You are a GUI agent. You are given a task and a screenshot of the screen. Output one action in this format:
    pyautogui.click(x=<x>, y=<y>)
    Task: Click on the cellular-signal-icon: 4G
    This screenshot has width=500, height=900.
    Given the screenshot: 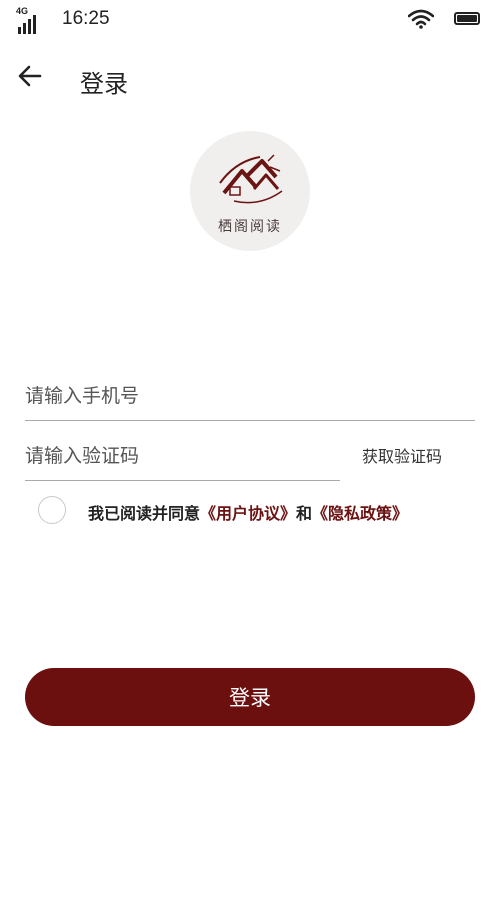 What is the action you would take?
    pyautogui.click(x=31, y=20)
    